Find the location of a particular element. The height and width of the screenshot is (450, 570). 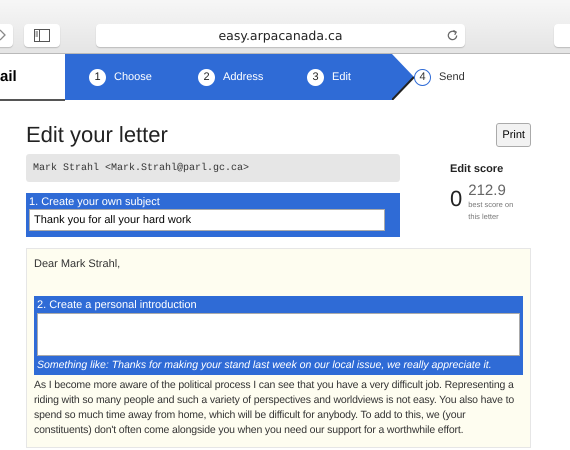

letter-greeting: Dear Mark Strahl, is located at coordinates (78, 264).